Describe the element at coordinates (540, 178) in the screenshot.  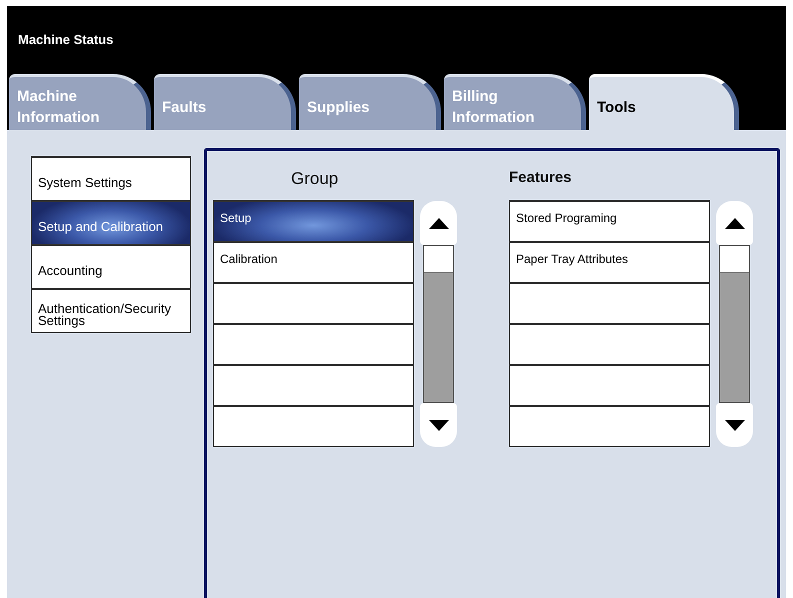
I see `column-heading: Features` at that location.